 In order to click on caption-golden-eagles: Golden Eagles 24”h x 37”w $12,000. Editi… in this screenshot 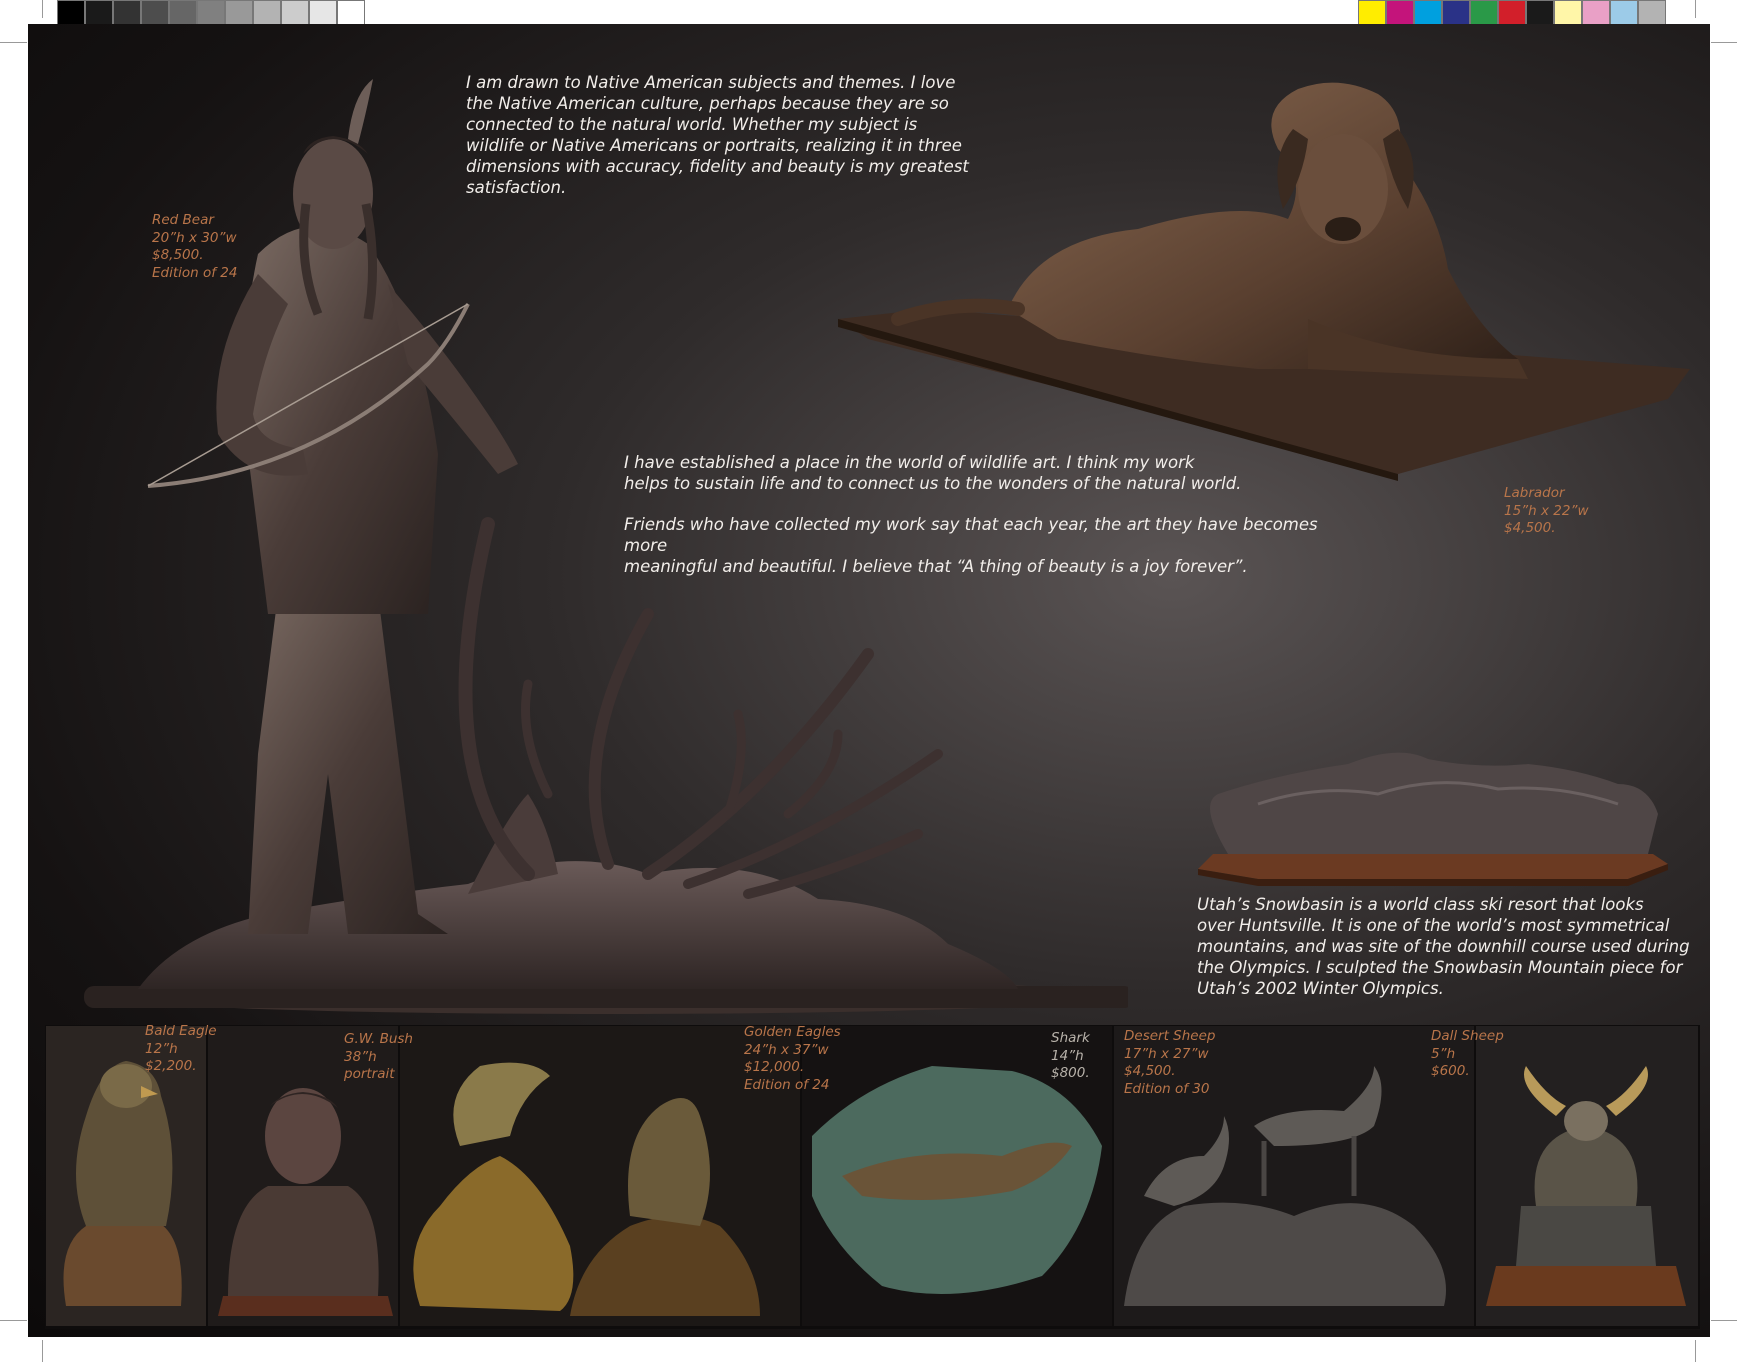, I will do `click(792, 1058)`.